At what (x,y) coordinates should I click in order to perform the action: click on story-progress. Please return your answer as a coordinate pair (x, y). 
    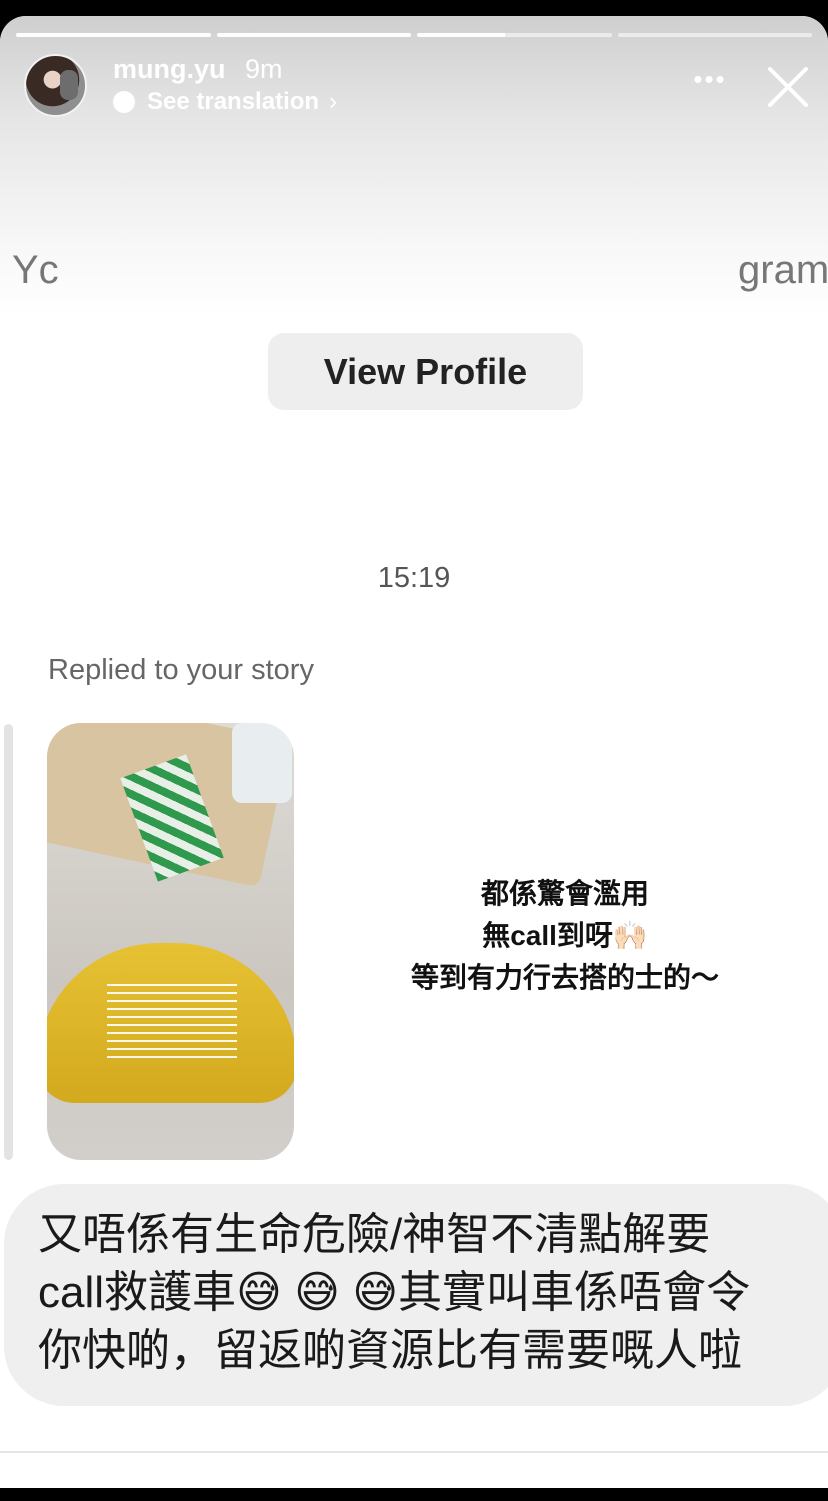
    Looking at the image, I should click on (414, 35).